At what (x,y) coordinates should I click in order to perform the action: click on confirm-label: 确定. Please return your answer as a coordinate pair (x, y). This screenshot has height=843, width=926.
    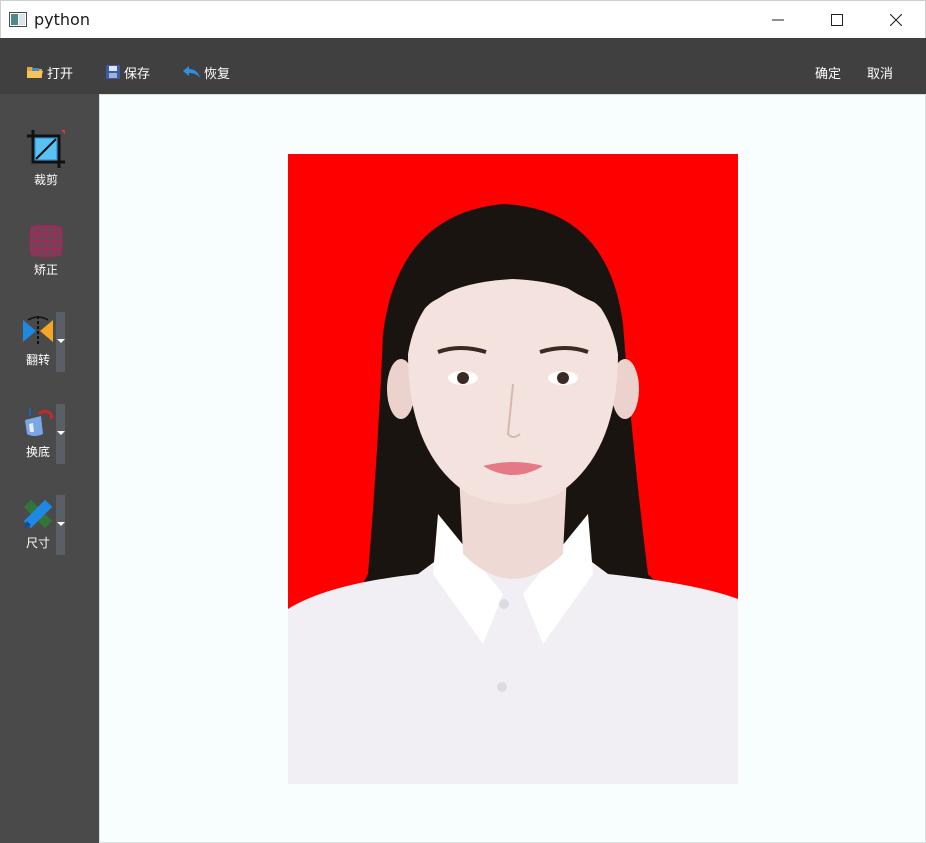
    Looking at the image, I should click on (828, 74).